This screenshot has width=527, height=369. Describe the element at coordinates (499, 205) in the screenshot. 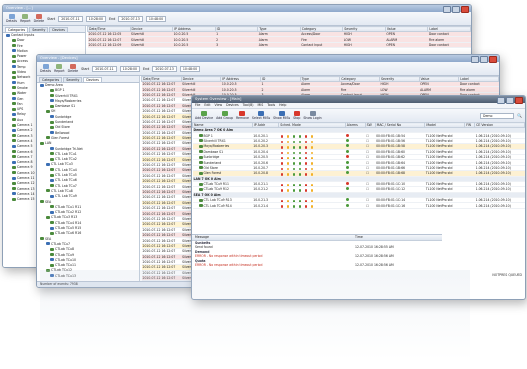

I see `ce-version: 1.06.214 (2010-09-10)` at that location.